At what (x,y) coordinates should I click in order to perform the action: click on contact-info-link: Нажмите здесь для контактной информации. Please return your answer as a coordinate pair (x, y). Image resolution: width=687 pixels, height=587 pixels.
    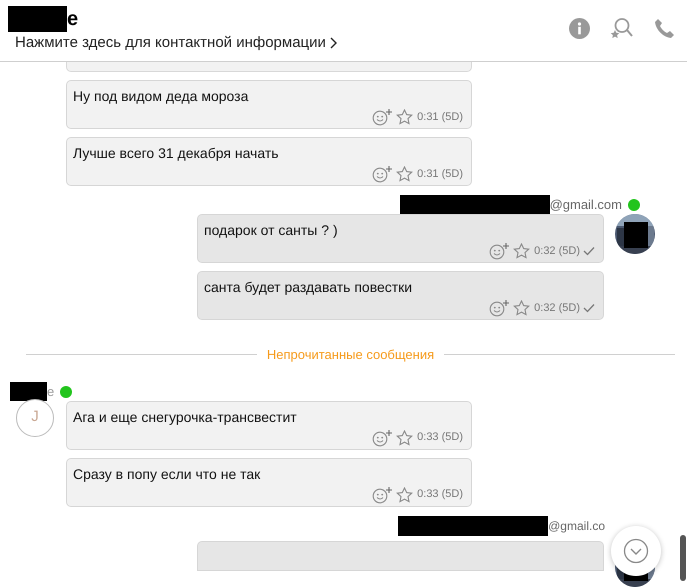
    Looking at the image, I should click on (176, 43).